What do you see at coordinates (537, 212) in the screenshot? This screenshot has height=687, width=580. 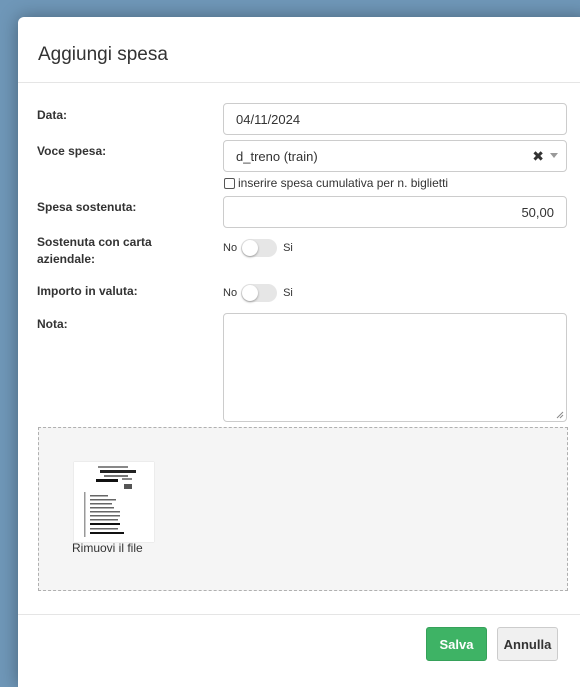 I see `amount-value: 50,00` at bounding box center [537, 212].